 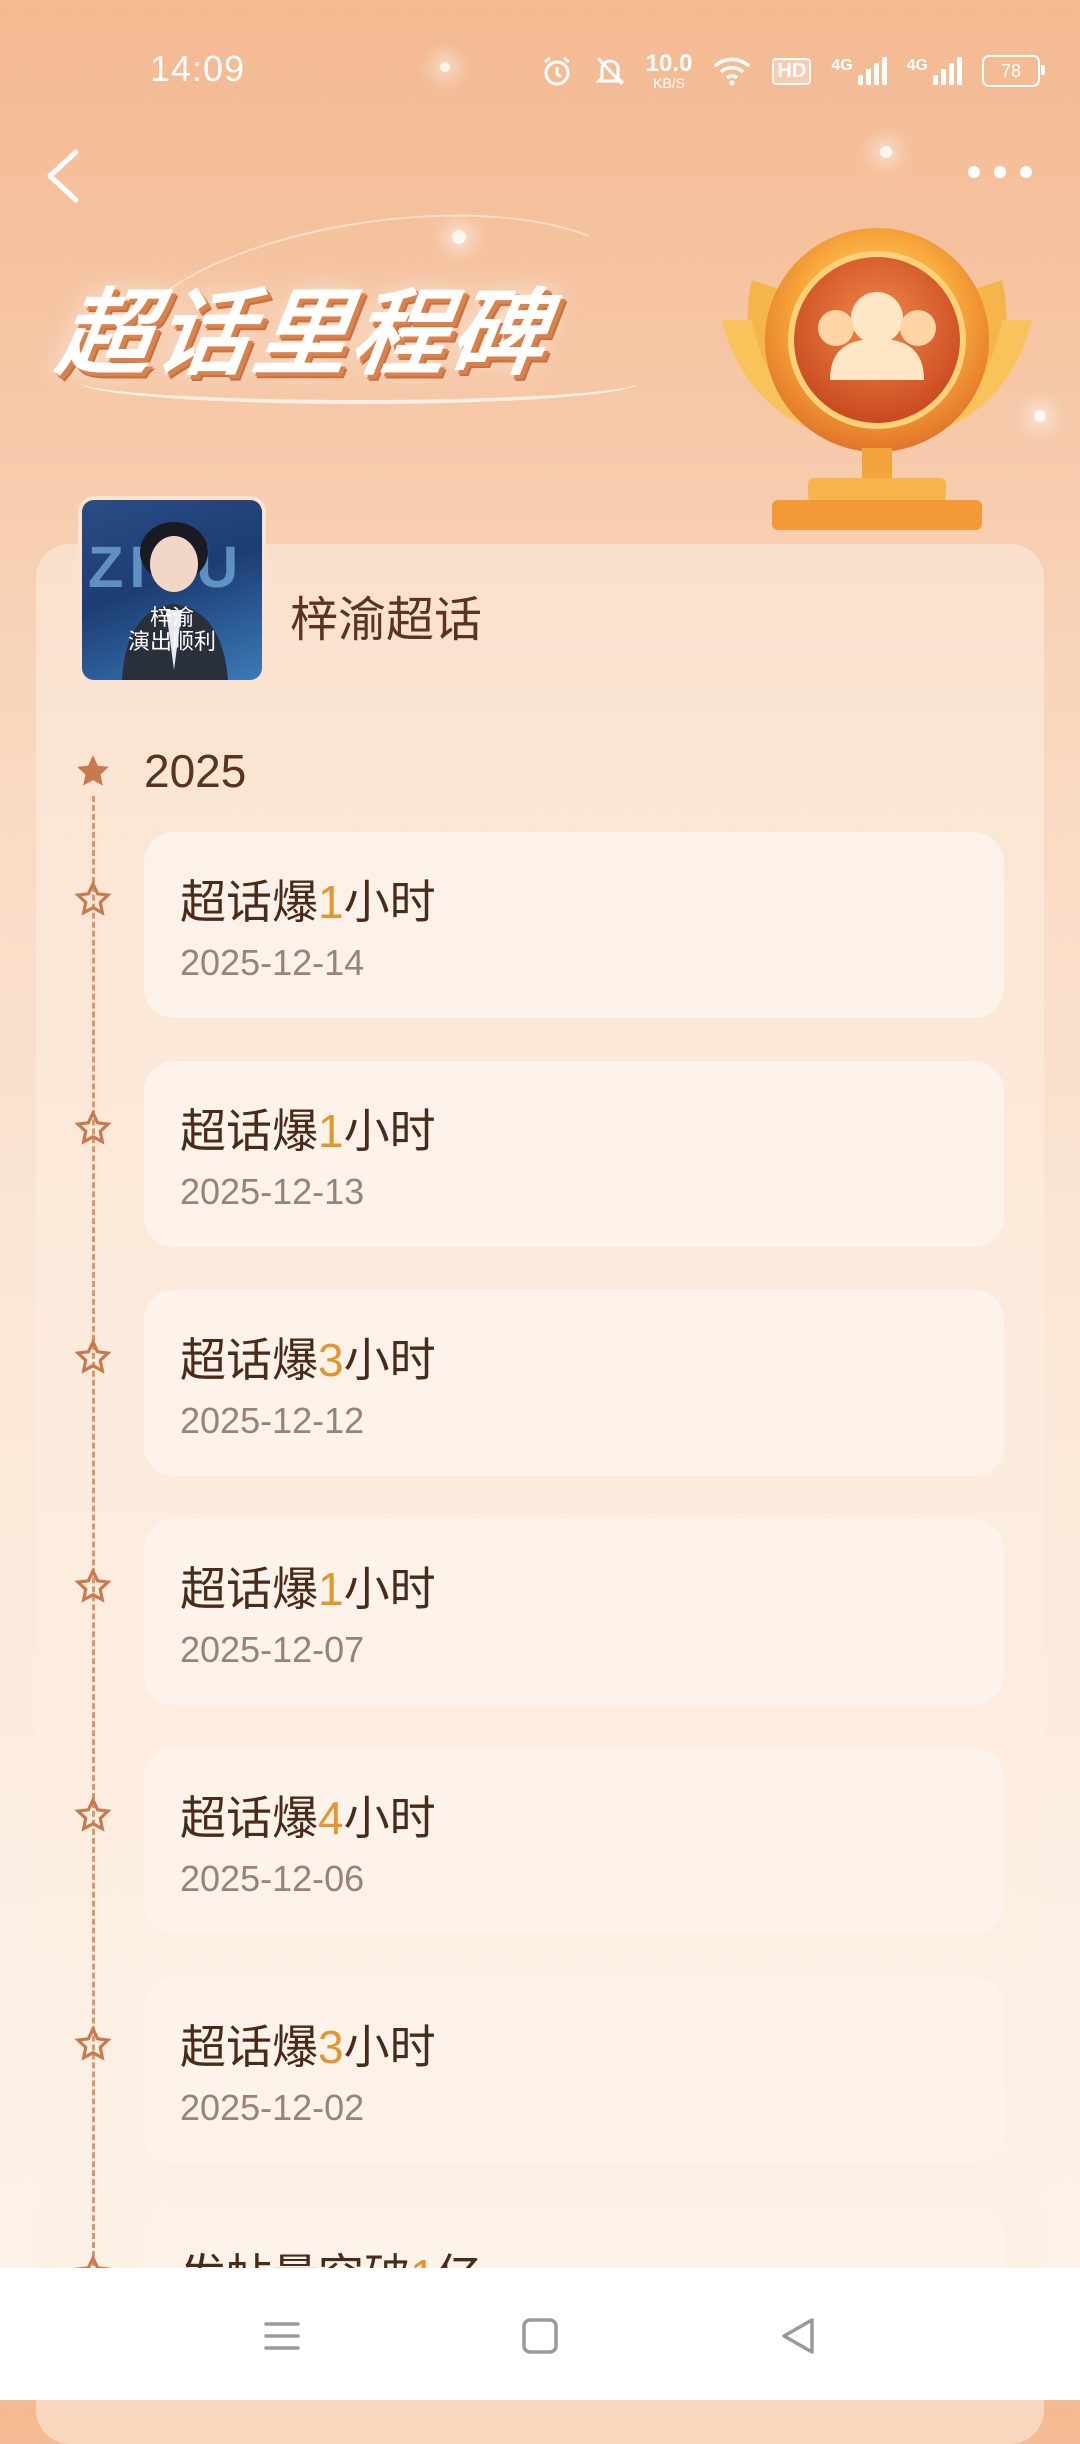 What do you see at coordinates (574, 1383) in the screenshot?
I see `milestone-item: 超话爆3小时 2025-12-12` at bounding box center [574, 1383].